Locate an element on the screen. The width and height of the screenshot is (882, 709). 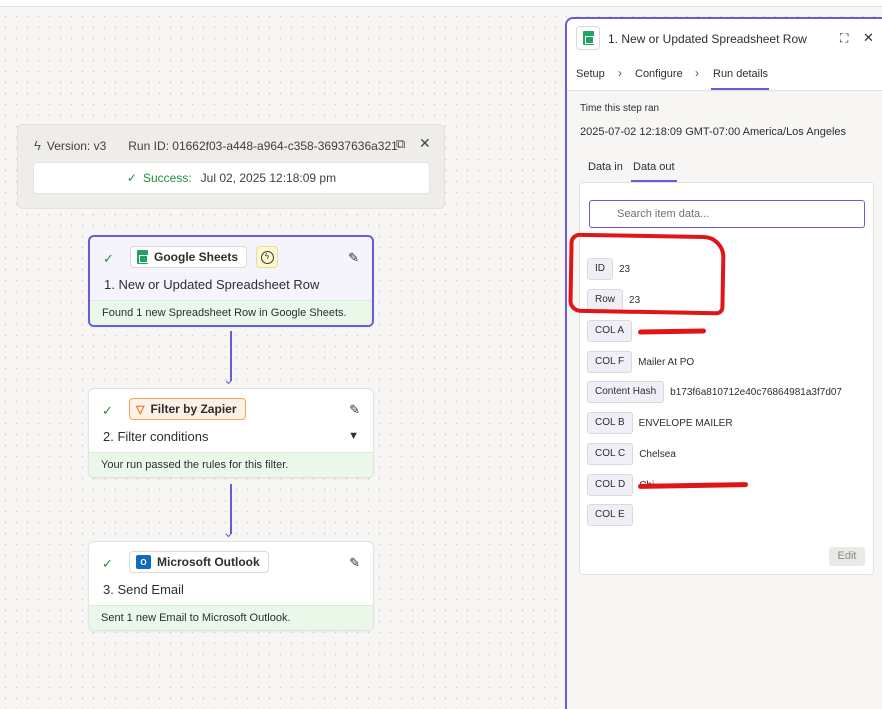
step-title: 2. Filter conditions is located at coordinates (156, 436).